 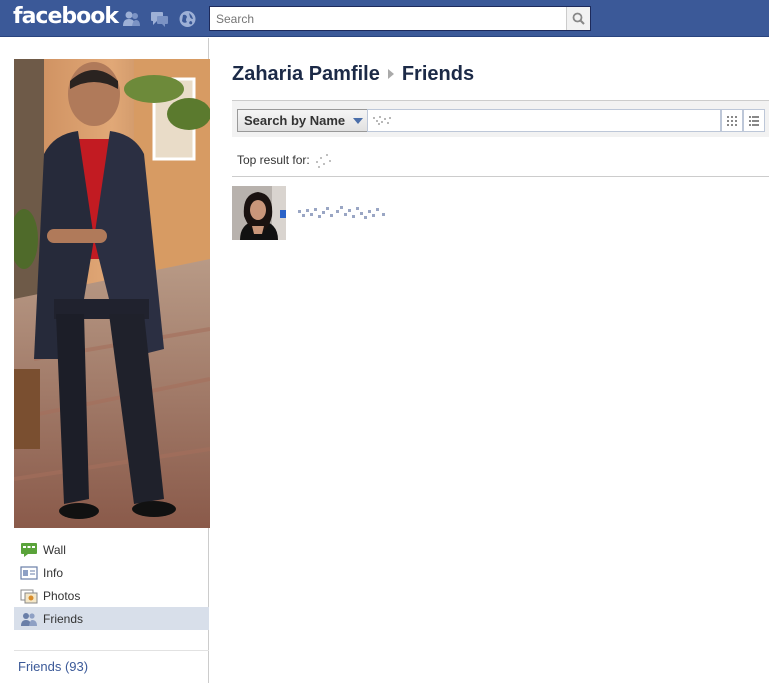 I want to click on redacted-friend-name-link, so click(x=344, y=213).